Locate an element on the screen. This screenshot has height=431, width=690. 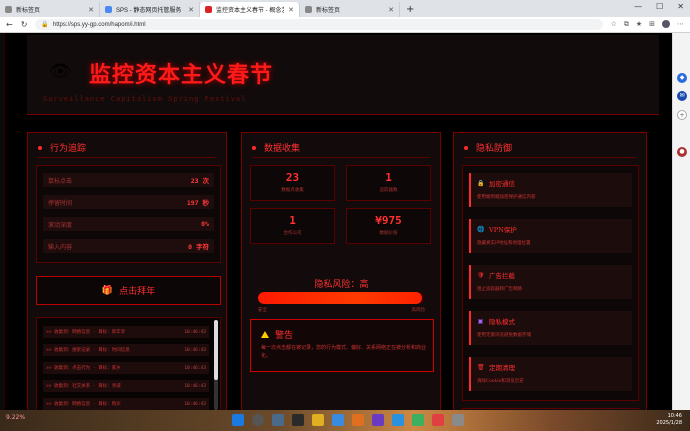
risk-low-label: 安全 is located at coordinates (262, 310).